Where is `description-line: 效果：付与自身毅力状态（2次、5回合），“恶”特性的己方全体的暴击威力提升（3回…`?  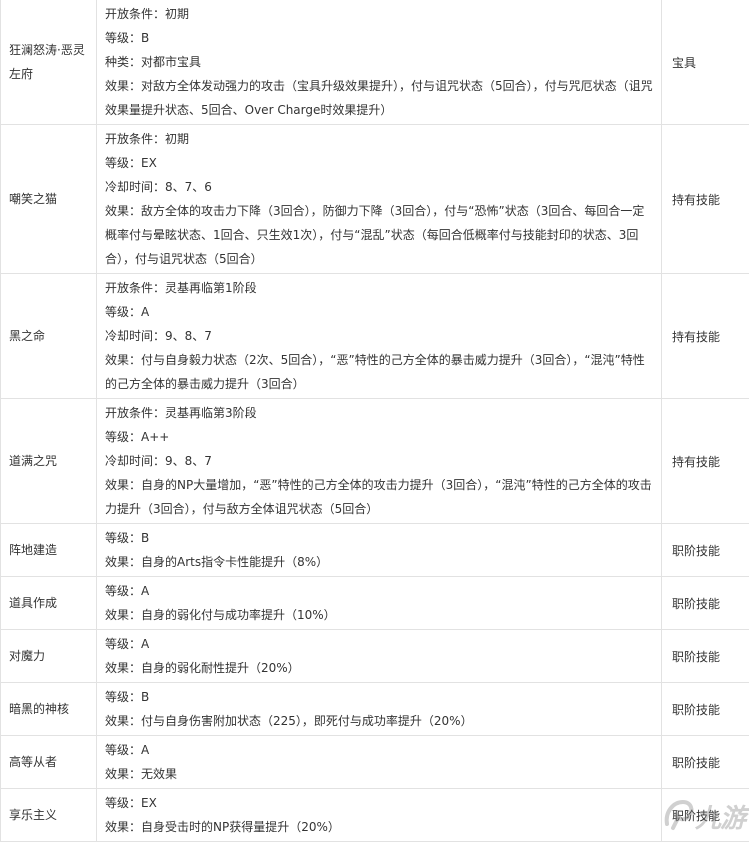 description-line: 效果：付与自身毅力状态（2次、5回合），“恶”特性的己方全体的暴击威力提升（3回… is located at coordinates (379, 372).